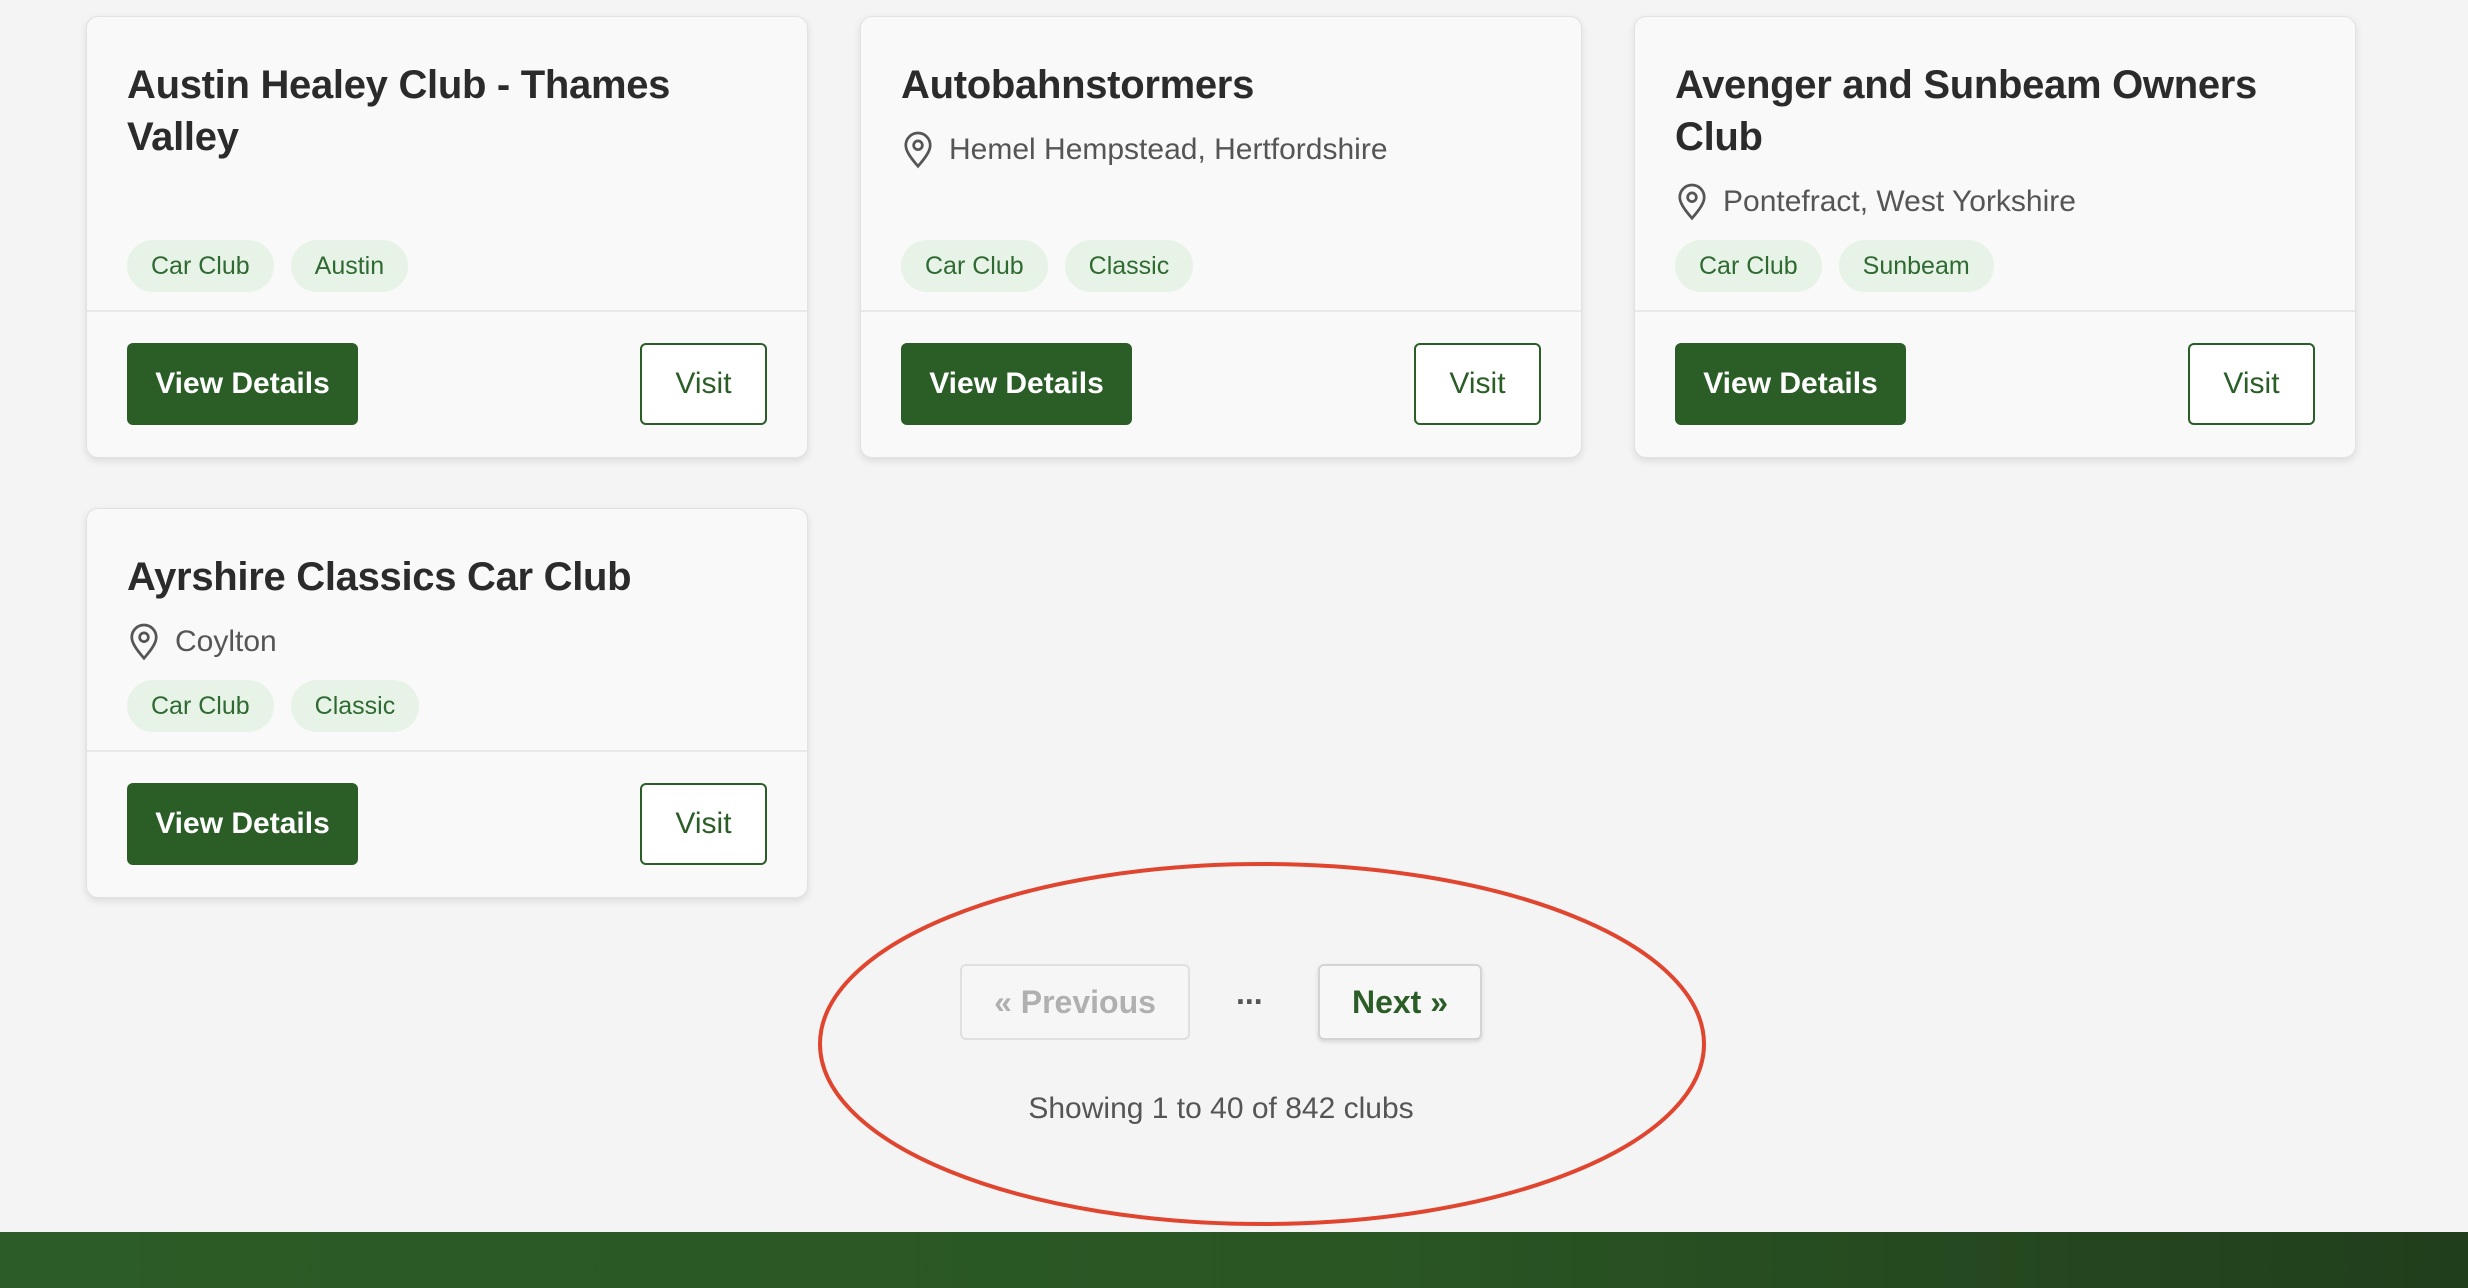 The height and width of the screenshot is (1288, 2468). I want to click on tag: Austin, so click(349, 266).